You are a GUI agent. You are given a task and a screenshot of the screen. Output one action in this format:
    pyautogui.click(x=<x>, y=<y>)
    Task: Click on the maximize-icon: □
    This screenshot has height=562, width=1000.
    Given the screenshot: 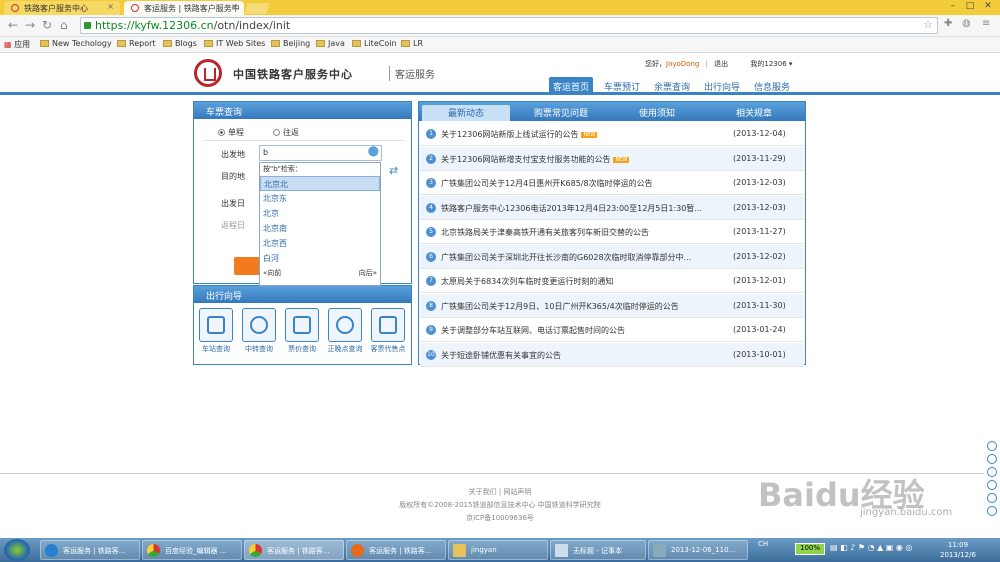 What is the action you would take?
    pyautogui.click(x=970, y=7)
    